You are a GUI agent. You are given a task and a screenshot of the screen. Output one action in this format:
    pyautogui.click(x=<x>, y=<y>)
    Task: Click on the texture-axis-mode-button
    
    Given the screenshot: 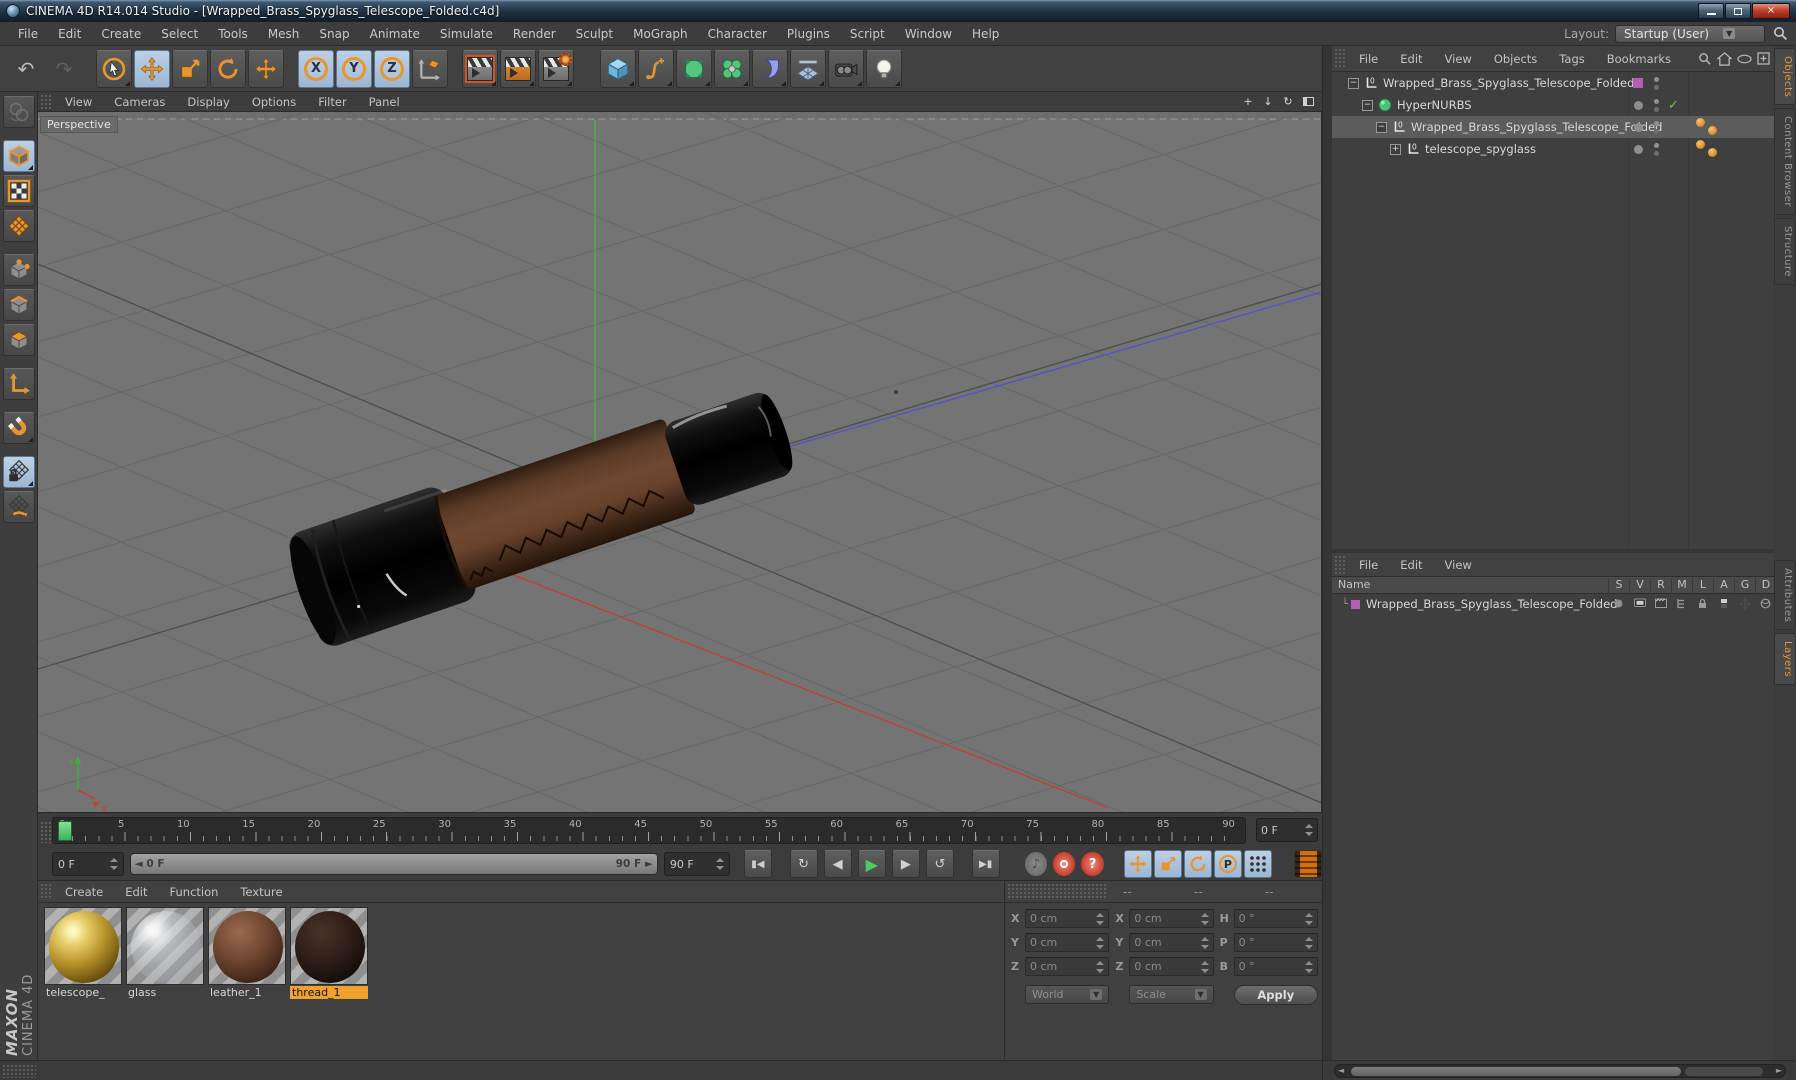 What is the action you would take?
    pyautogui.click(x=18, y=226)
    